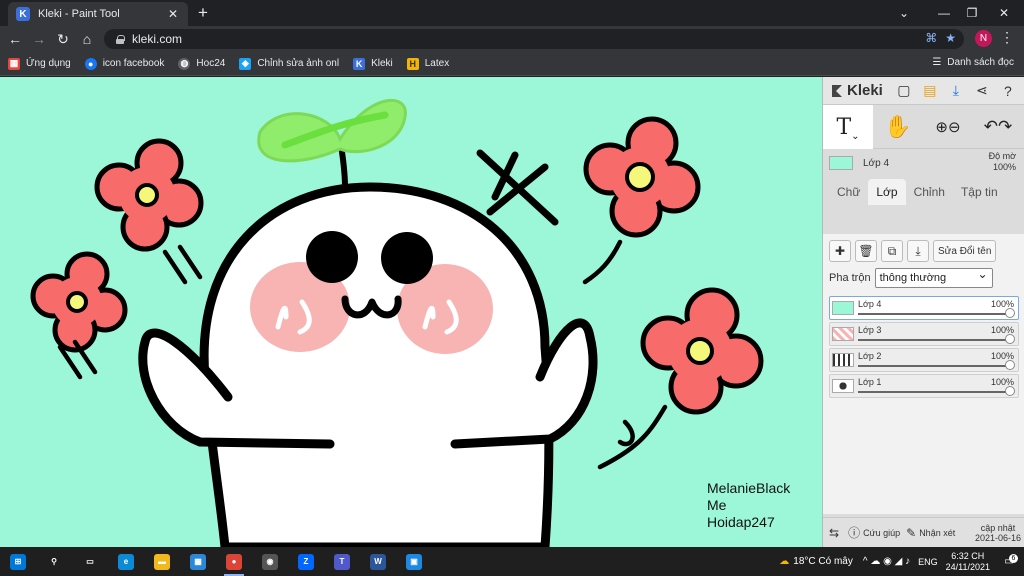 The height and width of the screenshot is (576, 1024). I want to click on layer-row: Lớp 1 100%, so click(924, 386).